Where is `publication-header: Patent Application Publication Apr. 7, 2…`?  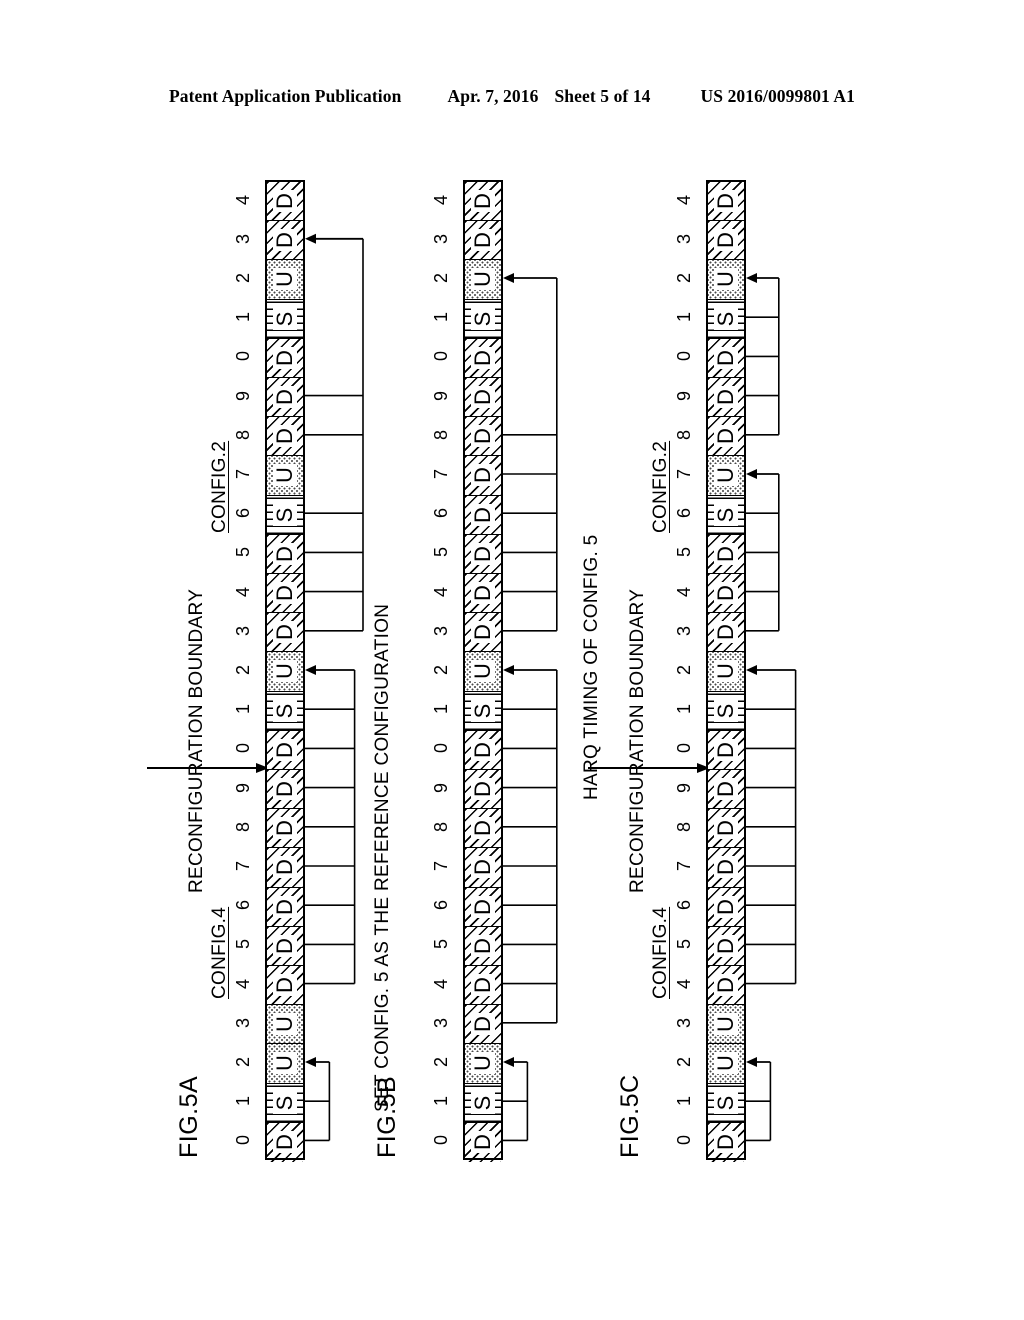
publication-header: Patent Application Publication Apr. 7, 2… is located at coordinates (512, 96).